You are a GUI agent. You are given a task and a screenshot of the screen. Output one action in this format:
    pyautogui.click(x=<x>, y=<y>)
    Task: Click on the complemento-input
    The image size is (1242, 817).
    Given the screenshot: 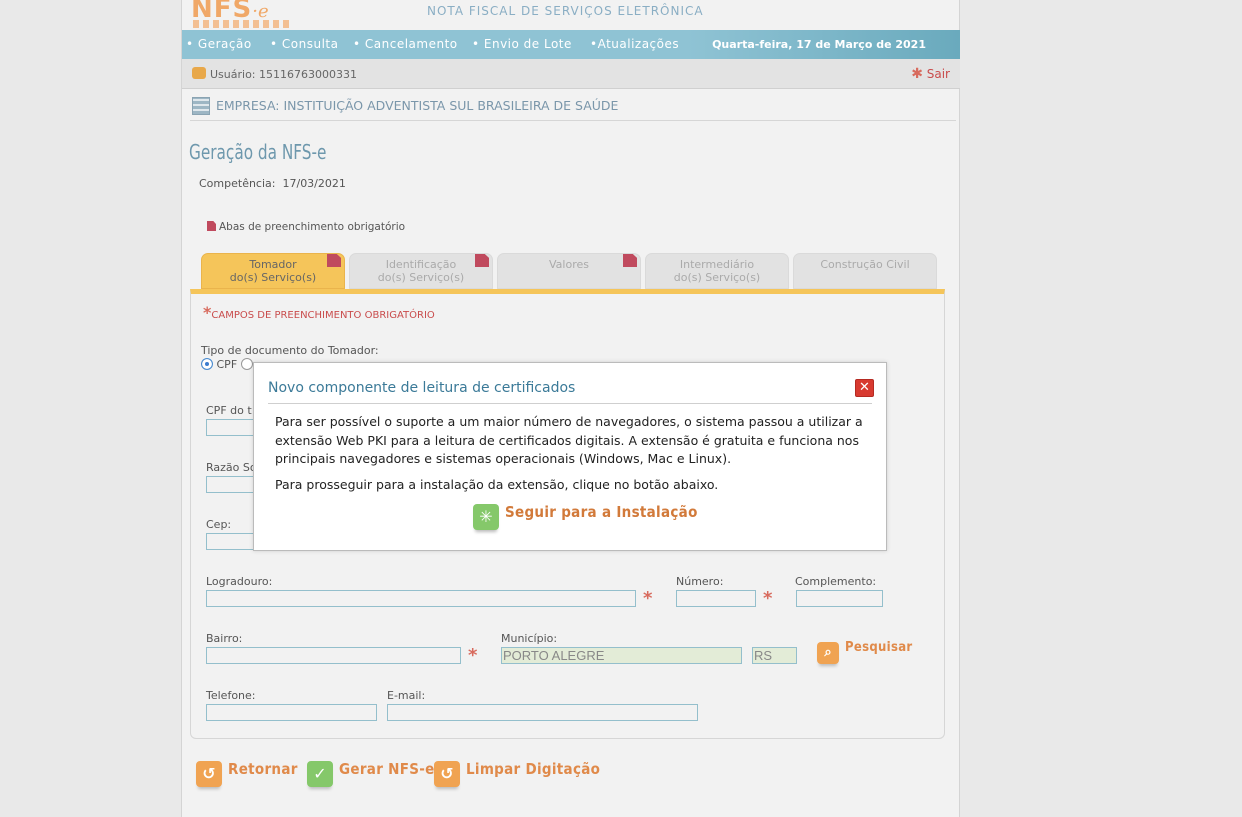 What is the action you would take?
    pyautogui.click(x=839, y=598)
    